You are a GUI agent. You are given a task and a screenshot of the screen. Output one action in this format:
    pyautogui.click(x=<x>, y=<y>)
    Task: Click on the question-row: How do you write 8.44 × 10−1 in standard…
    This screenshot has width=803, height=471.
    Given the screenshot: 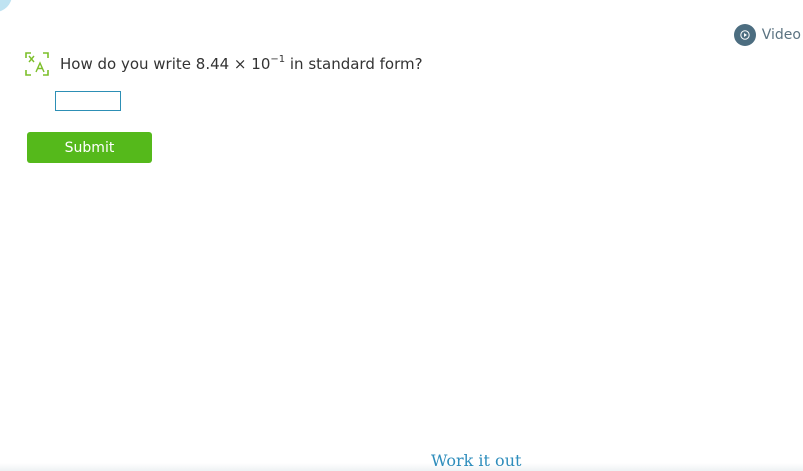 What is the action you would take?
    pyautogui.click(x=223, y=64)
    